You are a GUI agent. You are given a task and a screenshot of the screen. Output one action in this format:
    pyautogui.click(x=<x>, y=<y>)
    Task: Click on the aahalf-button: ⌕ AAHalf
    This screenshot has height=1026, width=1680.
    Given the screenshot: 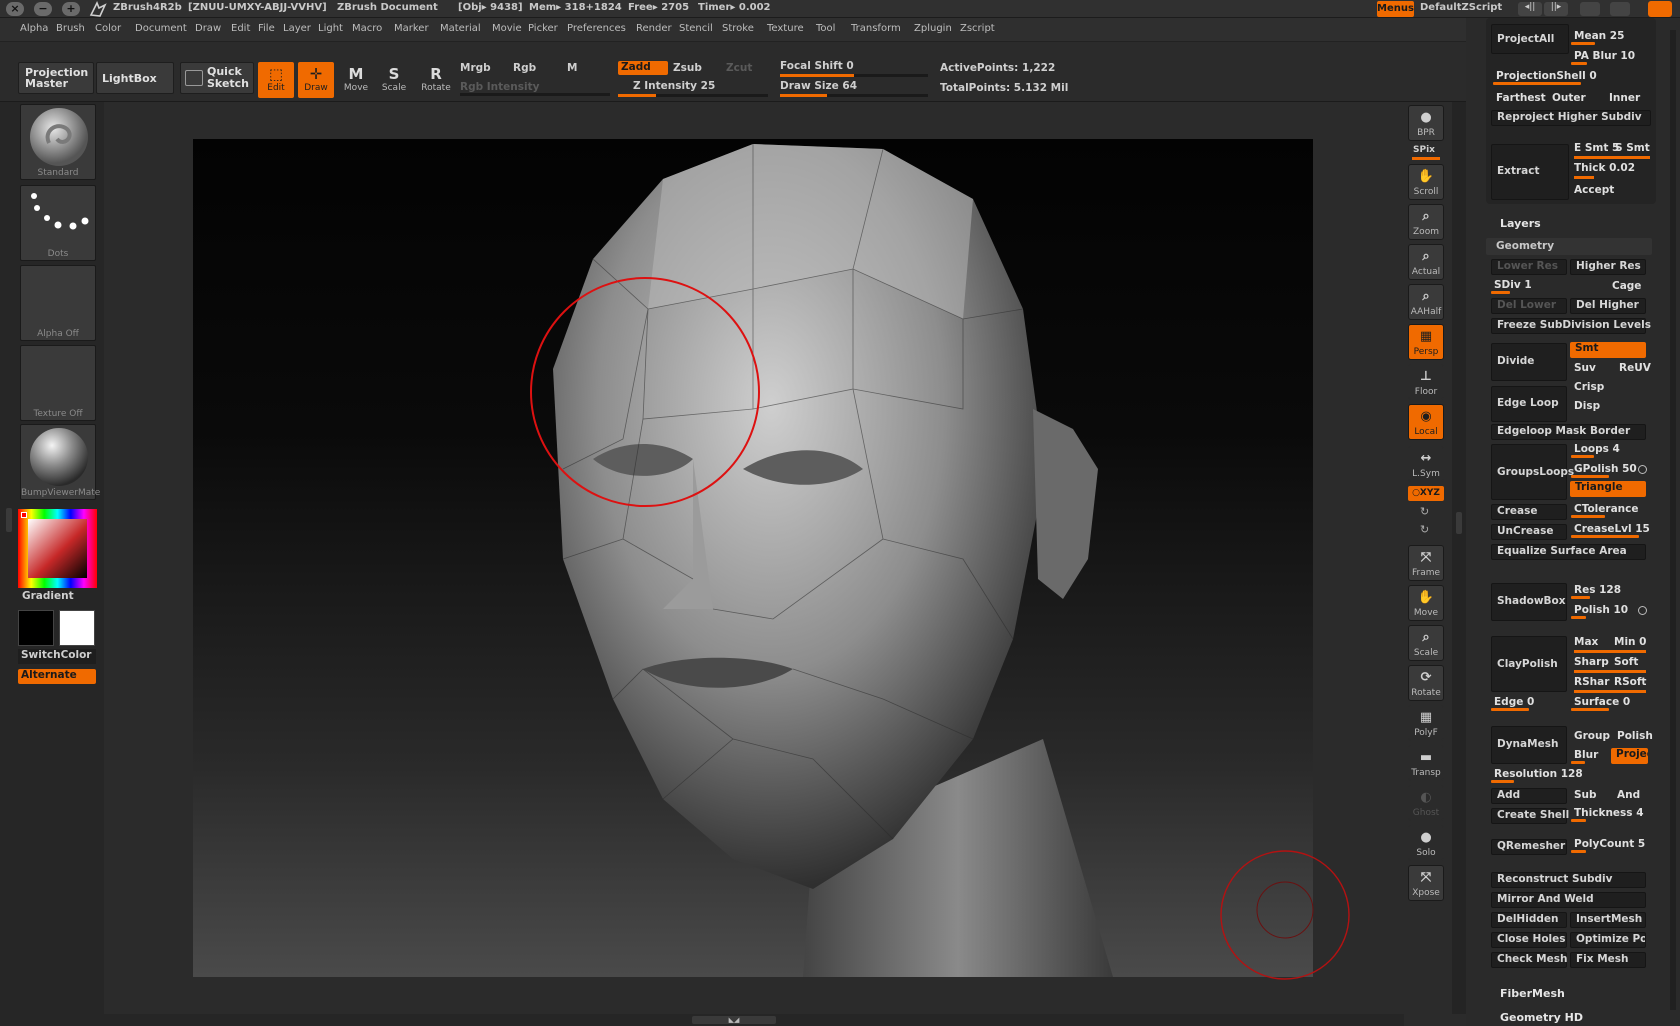 What is the action you would take?
    pyautogui.click(x=1426, y=302)
    